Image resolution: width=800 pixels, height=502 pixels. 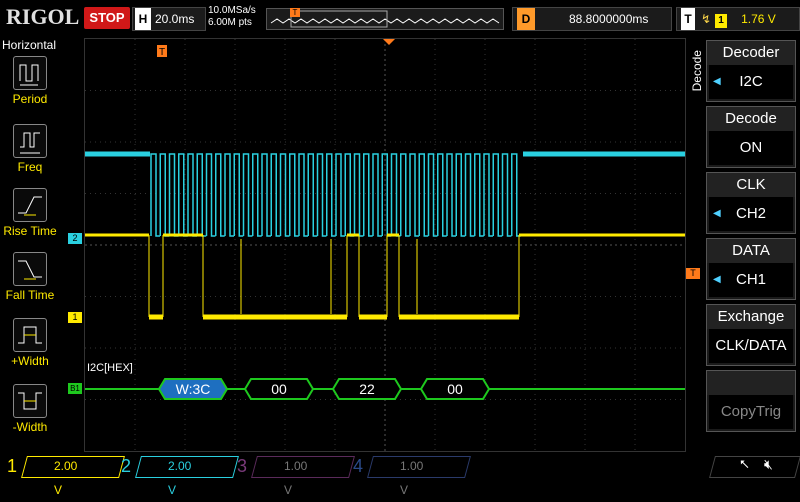 What do you see at coordinates (230, 22) in the screenshot?
I see `memory-depth: 6.00M pts` at bounding box center [230, 22].